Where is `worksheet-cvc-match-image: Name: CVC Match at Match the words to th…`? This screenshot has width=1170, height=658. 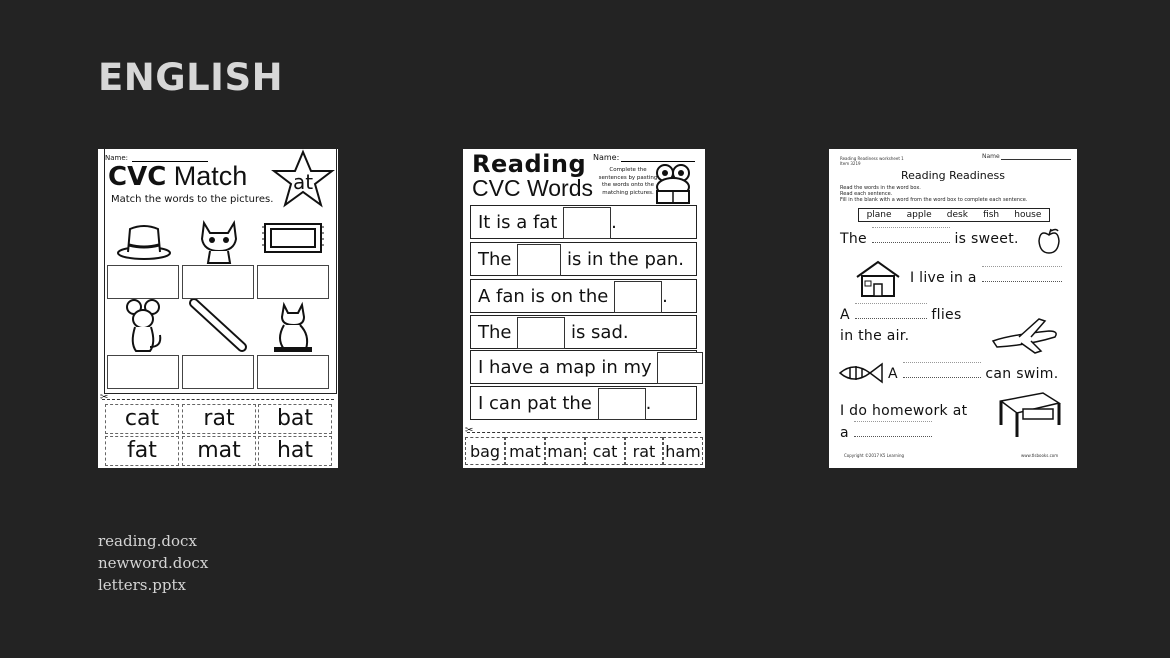
worksheet-cvc-match-image: Name: CVC Match at Match the words to th… is located at coordinates (218, 308).